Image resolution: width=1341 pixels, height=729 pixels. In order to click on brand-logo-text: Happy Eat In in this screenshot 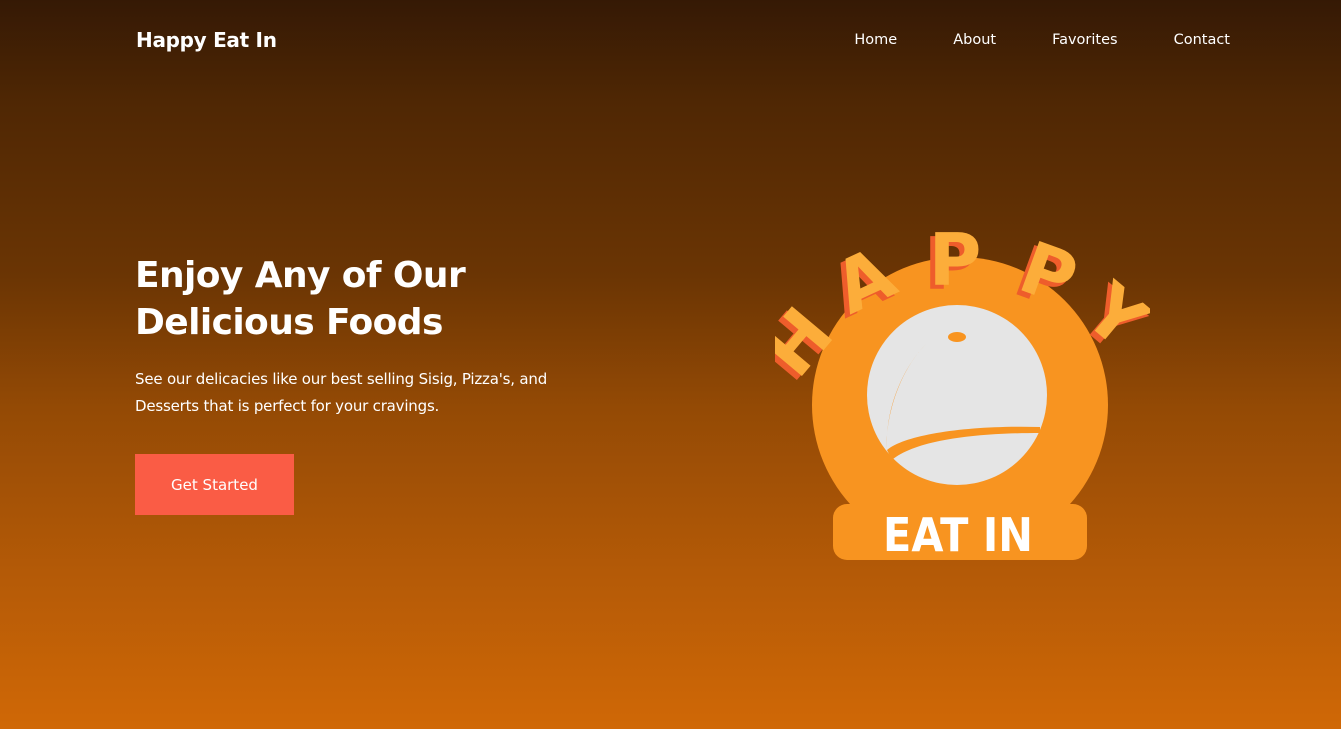, I will do `click(206, 40)`.